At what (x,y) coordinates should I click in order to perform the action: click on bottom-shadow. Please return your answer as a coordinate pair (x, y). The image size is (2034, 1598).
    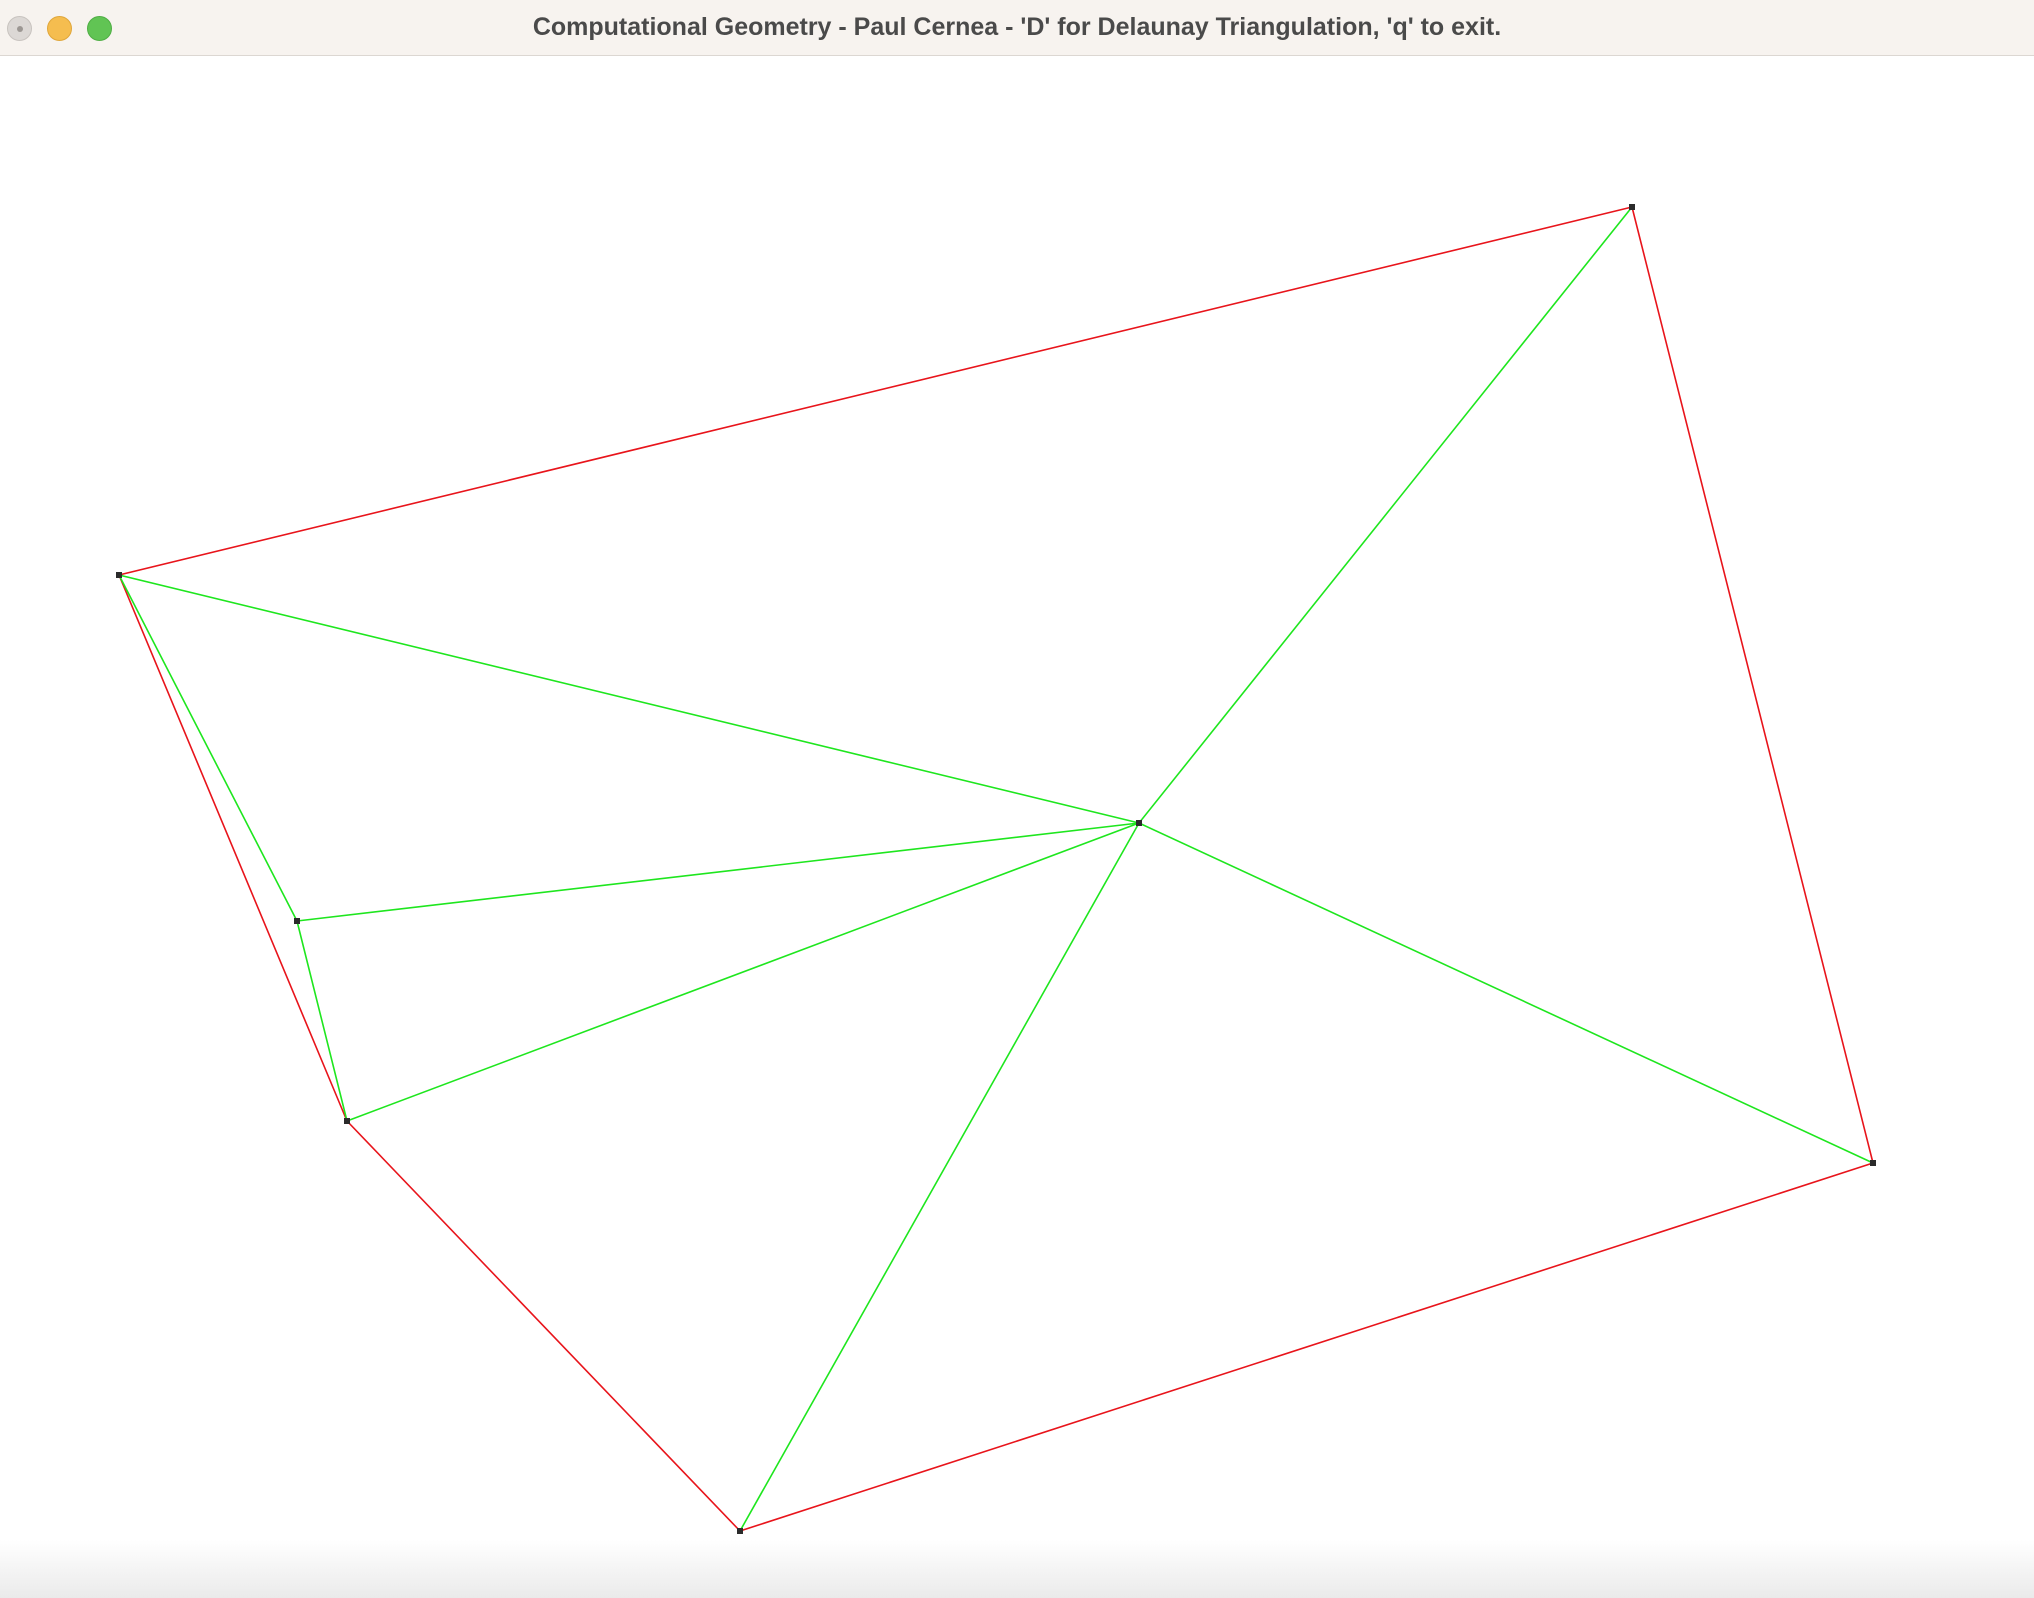
    Looking at the image, I should click on (1017, 1569).